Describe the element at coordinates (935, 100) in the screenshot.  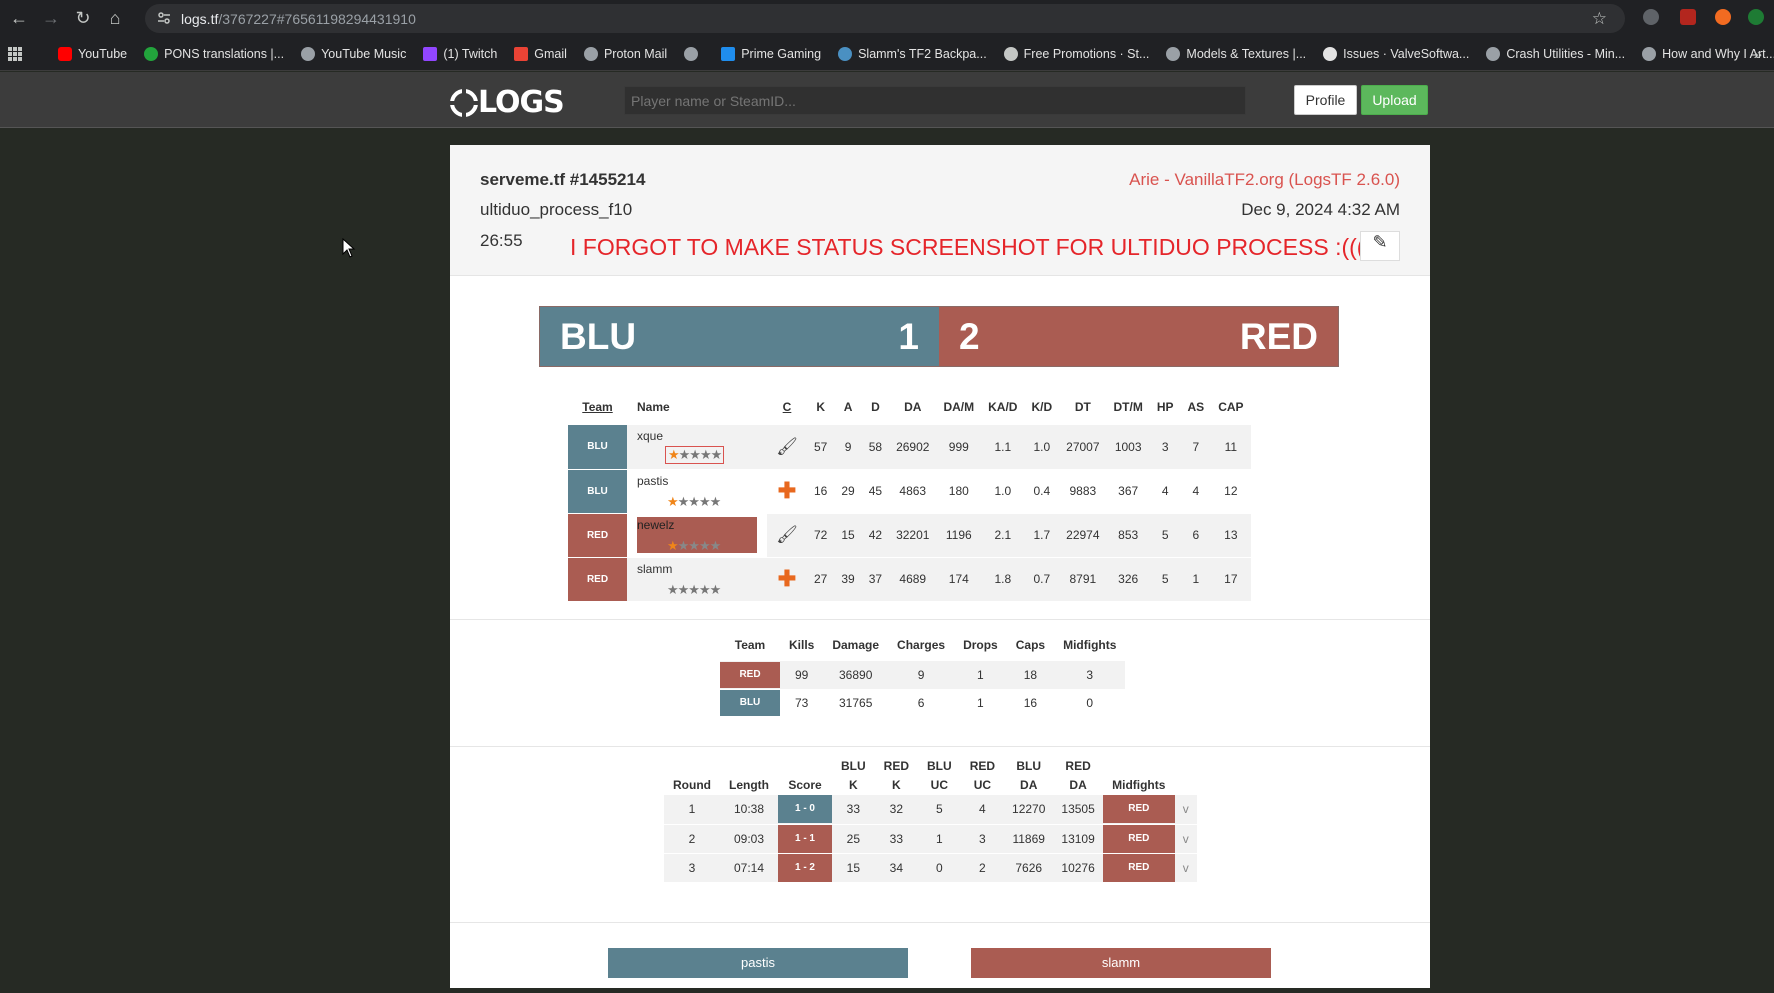
I see `player-search-input` at that location.